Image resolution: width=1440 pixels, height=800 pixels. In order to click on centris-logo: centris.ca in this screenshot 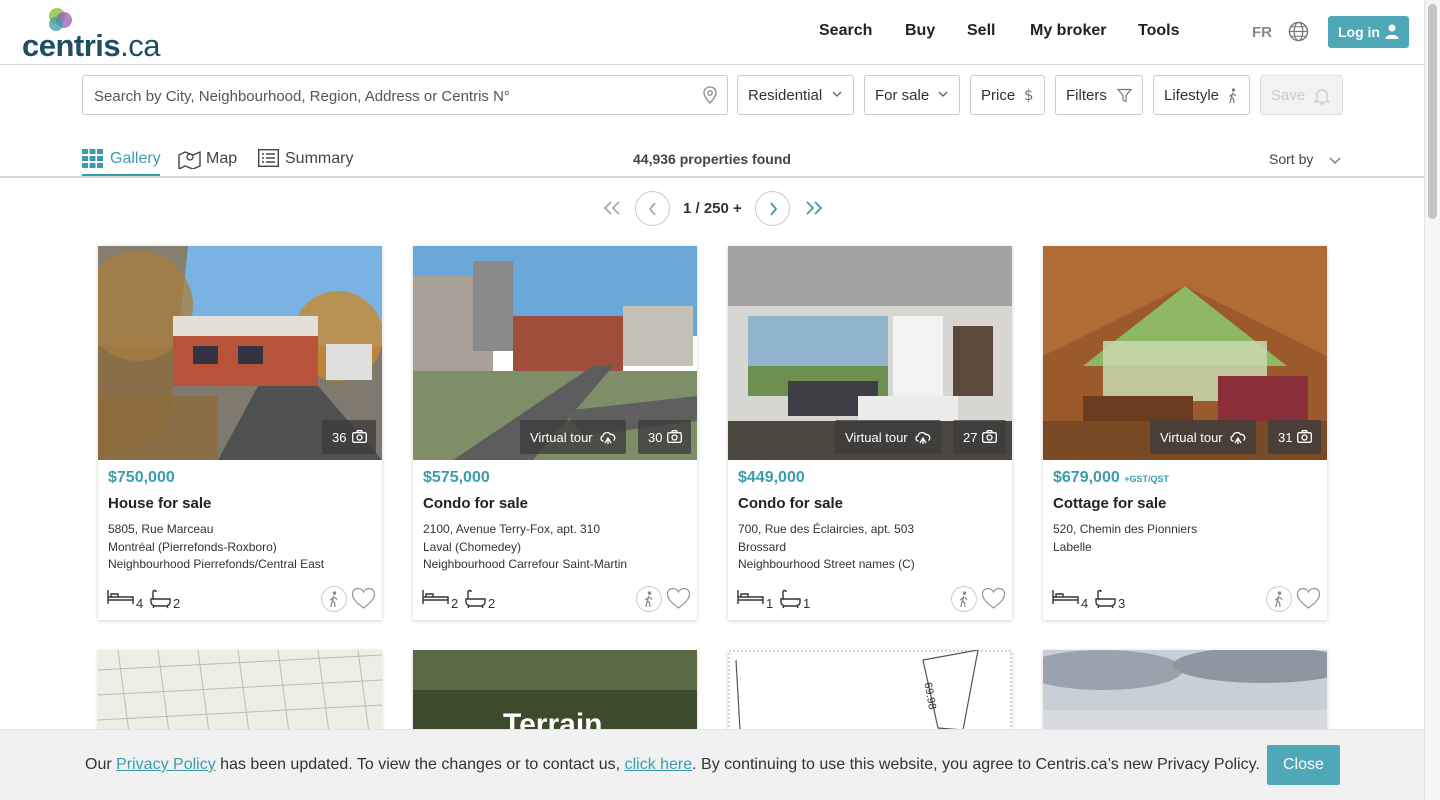, I will do `click(91, 34)`.